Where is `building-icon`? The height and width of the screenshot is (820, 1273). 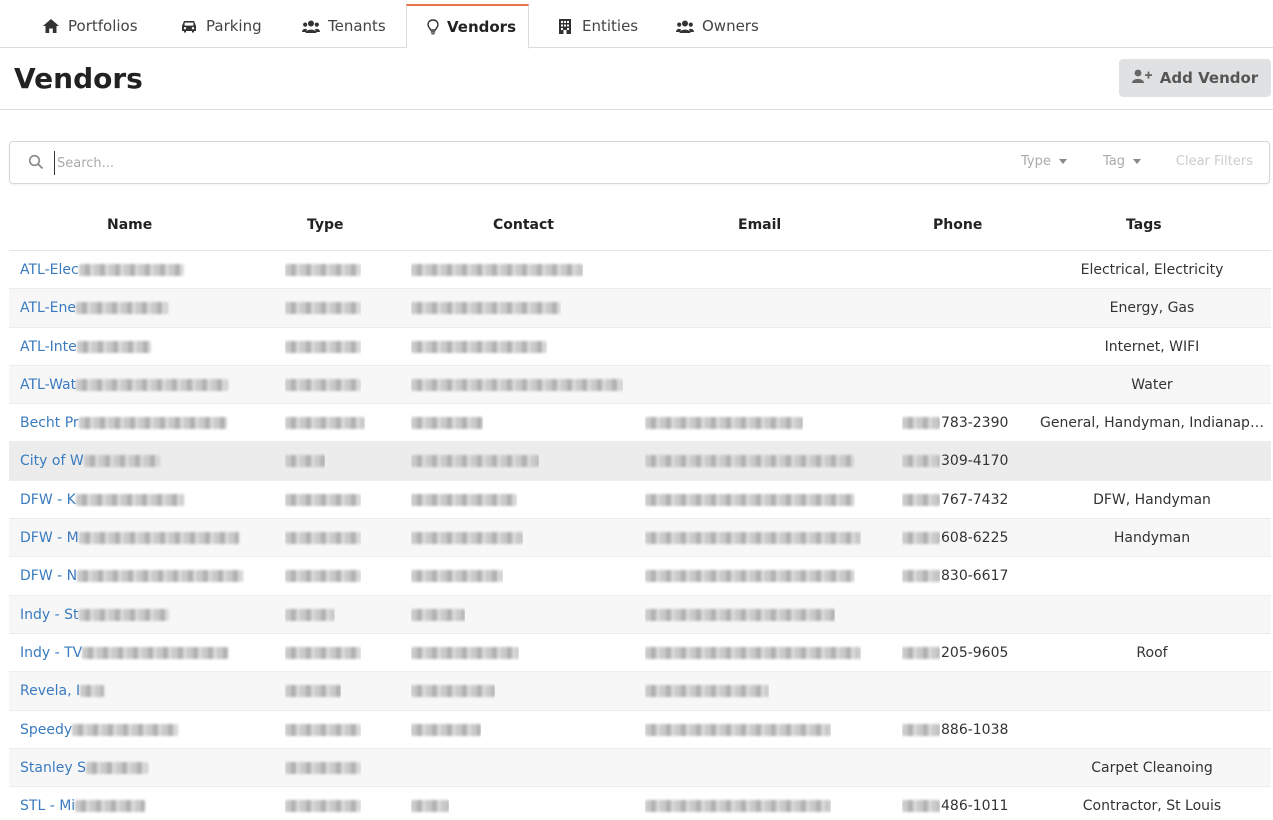 building-icon is located at coordinates (565, 26).